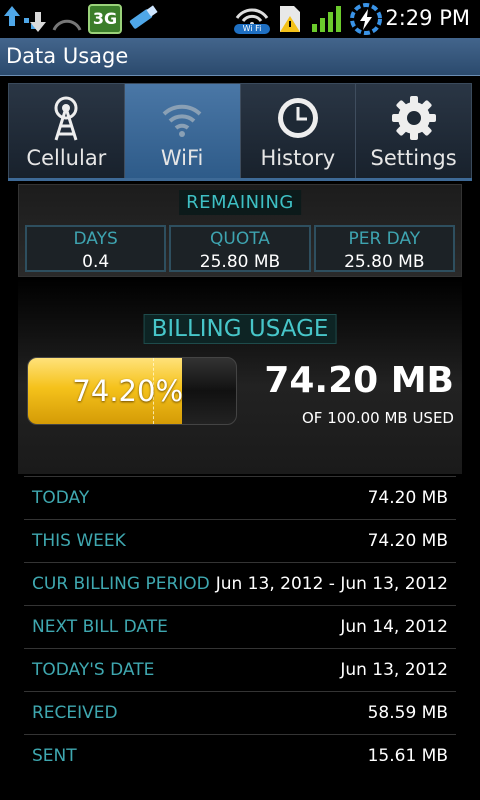 The image size is (480, 800). I want to click on tab-settings: Settings, so click(413, 131).